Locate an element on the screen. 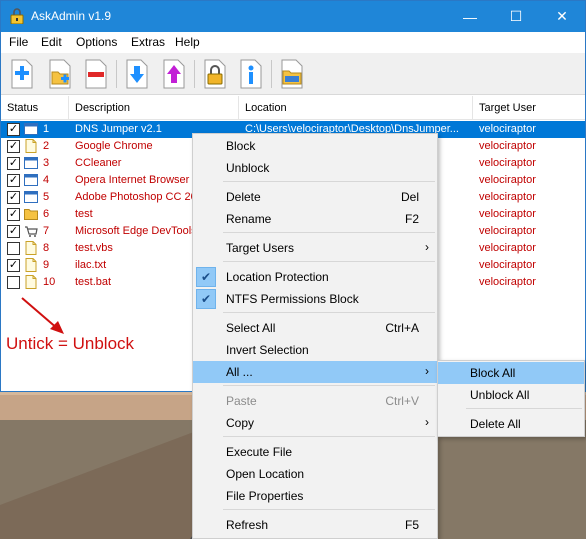 Image resolution: width=586 pixels, height=539 pixels. open-folder-button is located at coordinates (292, 74).